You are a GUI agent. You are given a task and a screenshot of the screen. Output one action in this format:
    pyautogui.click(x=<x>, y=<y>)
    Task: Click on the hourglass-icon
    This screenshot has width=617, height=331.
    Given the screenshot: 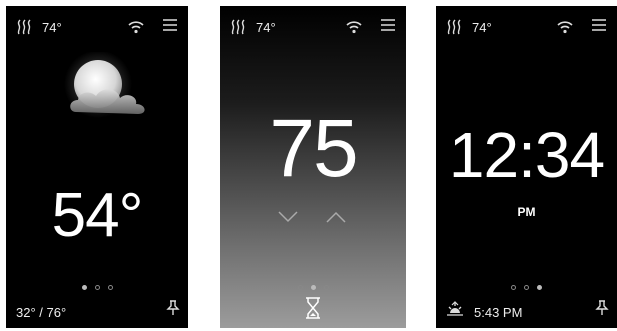 What is the action you would take?
    pyautogui.click(x=313, y=310)
    